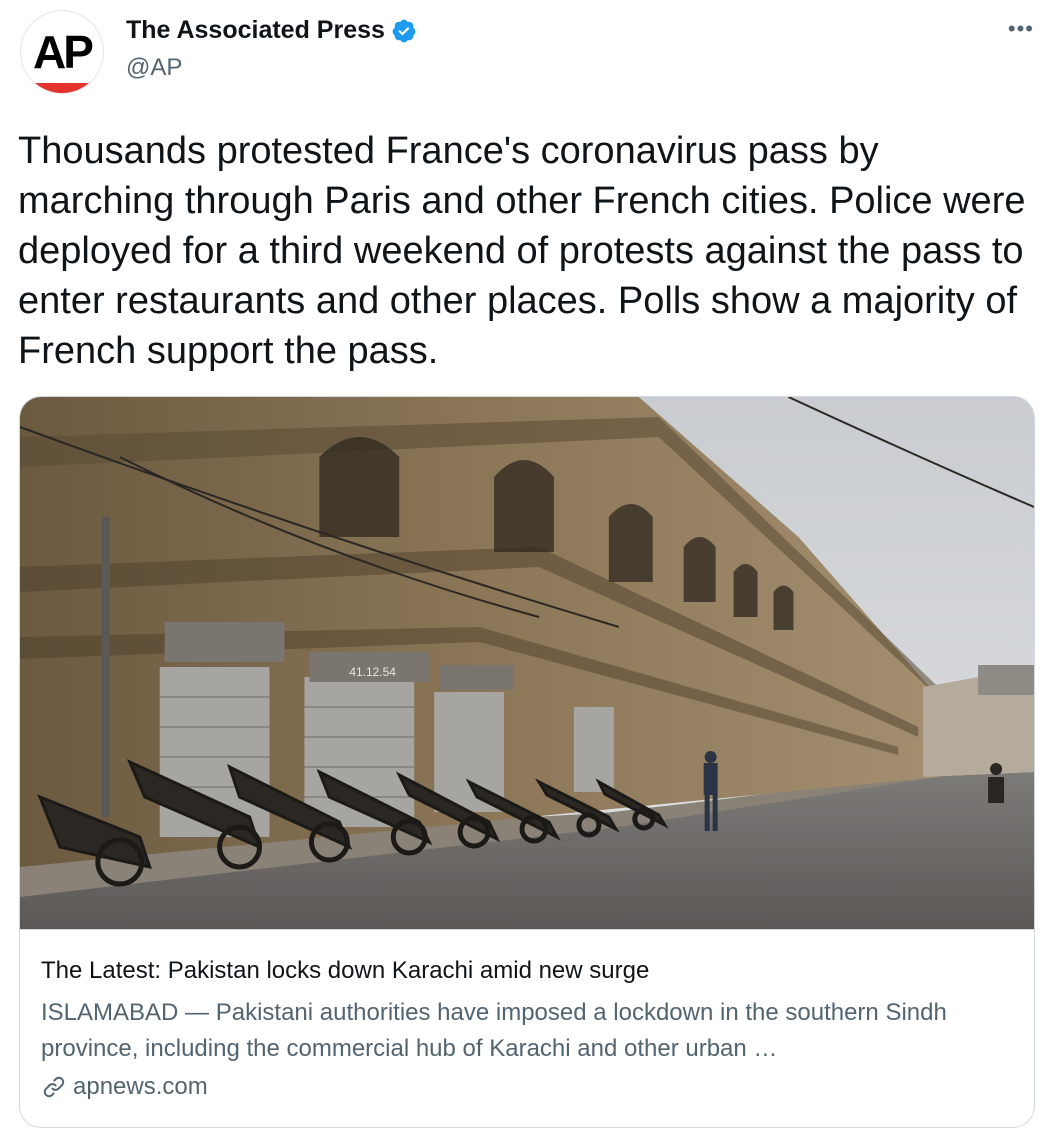 The height and width of the screenshot is (1146, 1052). What do you see at coordinates (527, 929) in the screenshot?
I see `card-divider` at bounding box center [527, 929].